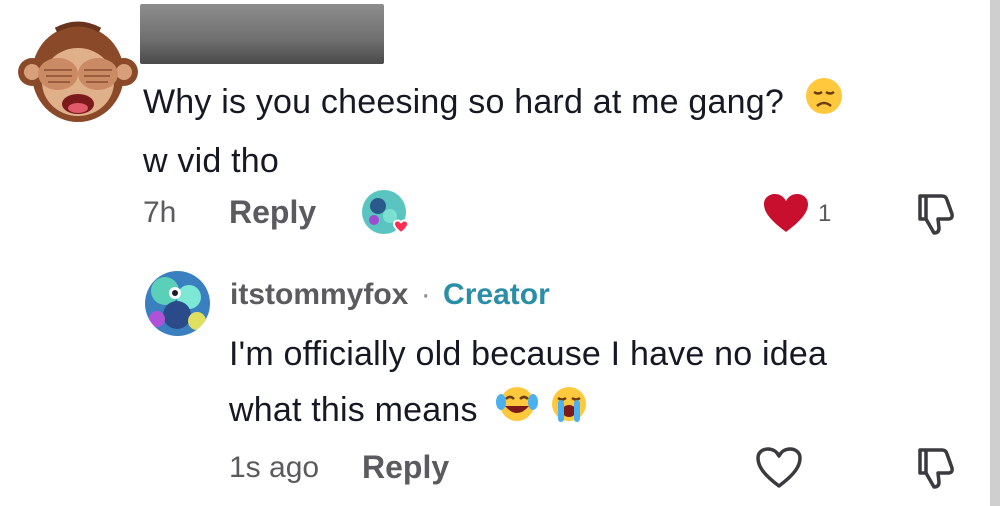 Image resolution: width=1000 pixels, height=506 pixels. I want to click on reply-author-avatar, so click(177, 303).